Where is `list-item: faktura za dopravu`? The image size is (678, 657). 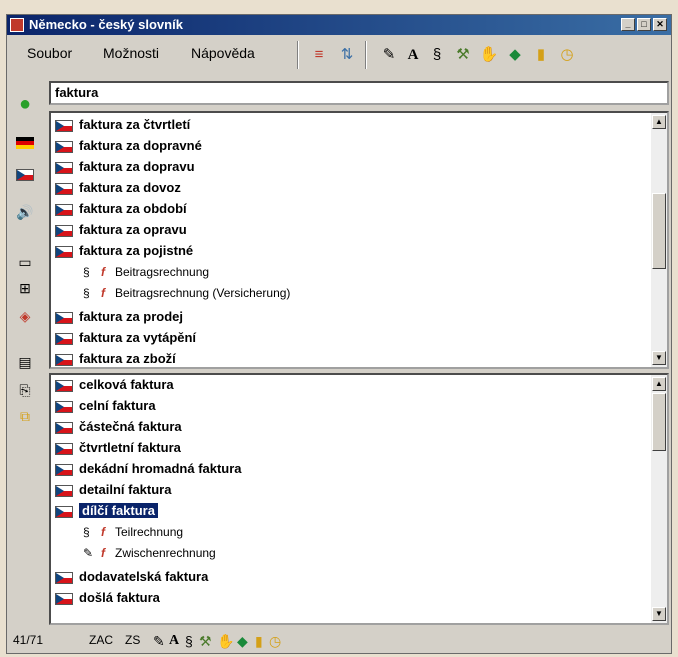 list-item: faktura za dopravu is located at coordinates (125, 169).